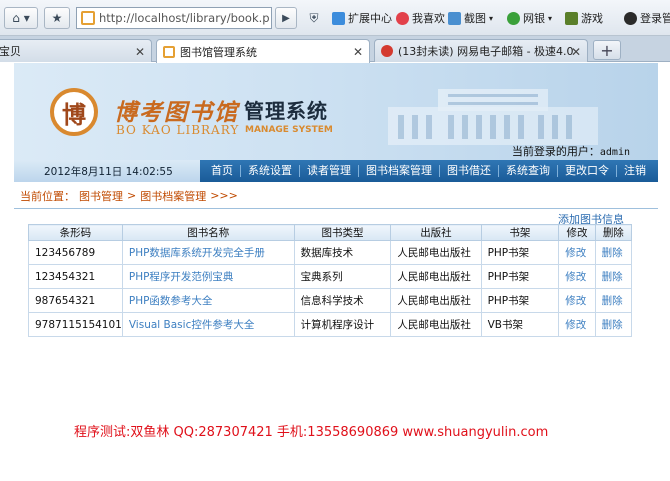 Image resolution: width=670 pixels, height=481 pixels. What do you see at coordinates (630, 18) in the screenshot?
I see `key-icon` at bounding box center [630, 18].